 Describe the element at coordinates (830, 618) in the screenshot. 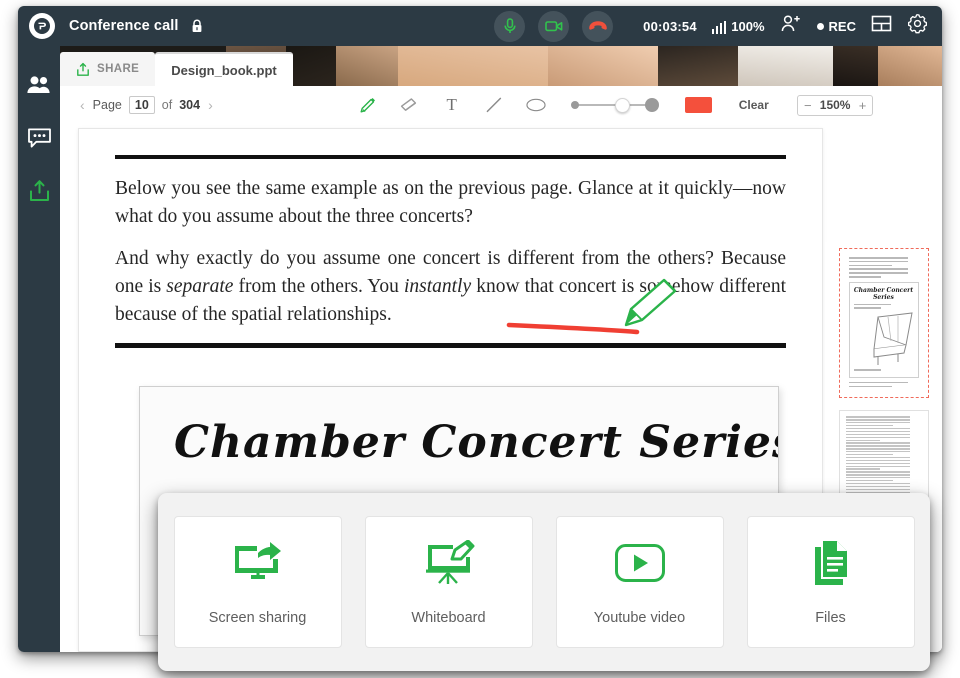

I see `option-label: Files` at that location.